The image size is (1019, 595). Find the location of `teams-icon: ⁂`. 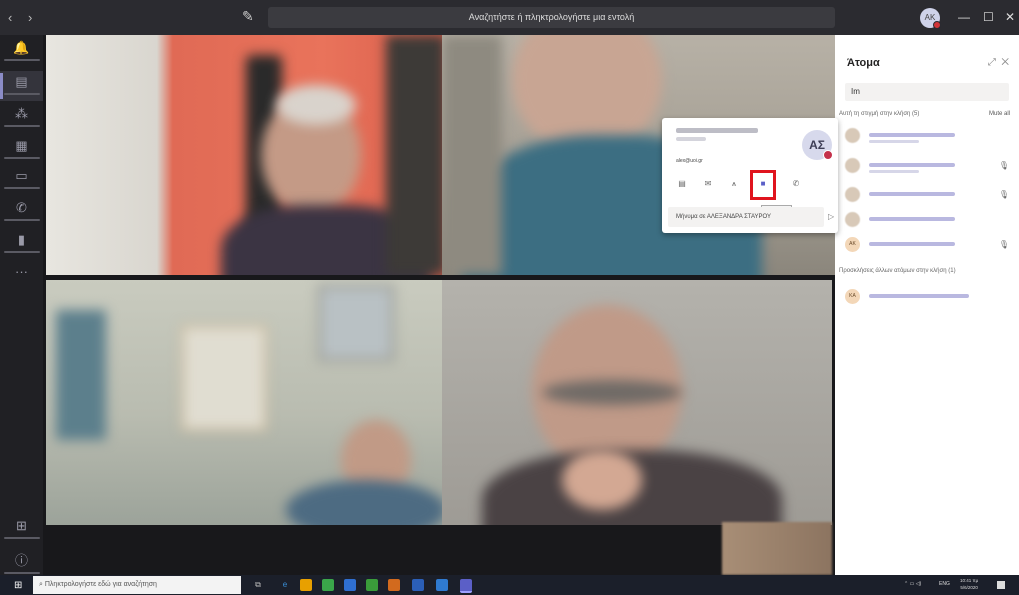

teams-icon: ⁂ is located at coordinates (21, 113).